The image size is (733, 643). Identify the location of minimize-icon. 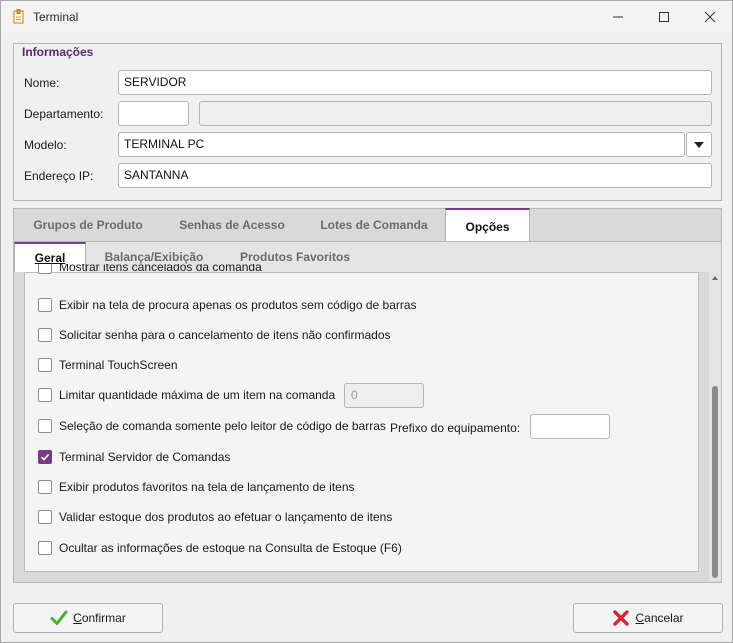
(618, 17).